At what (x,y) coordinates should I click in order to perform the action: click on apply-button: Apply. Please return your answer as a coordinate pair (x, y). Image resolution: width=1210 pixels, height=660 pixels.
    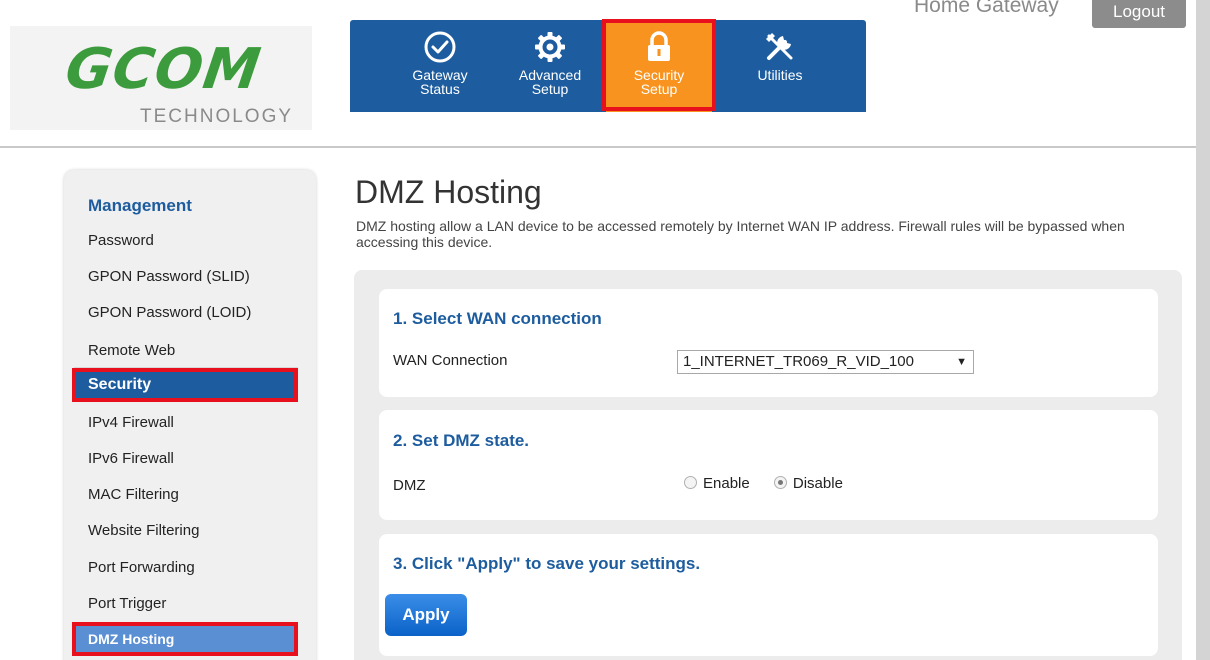
    Looking at the image, I should click on (426, 615).